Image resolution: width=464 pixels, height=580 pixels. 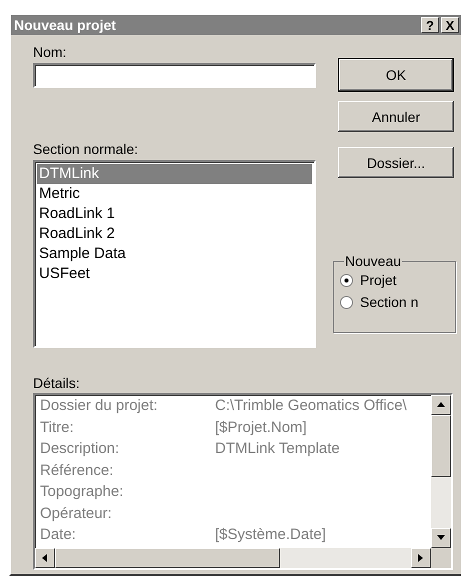 What do you see at coordinates (80, 449) in the screenshot?
I see `detail-label: Description:` at bounding box center [80, 449].